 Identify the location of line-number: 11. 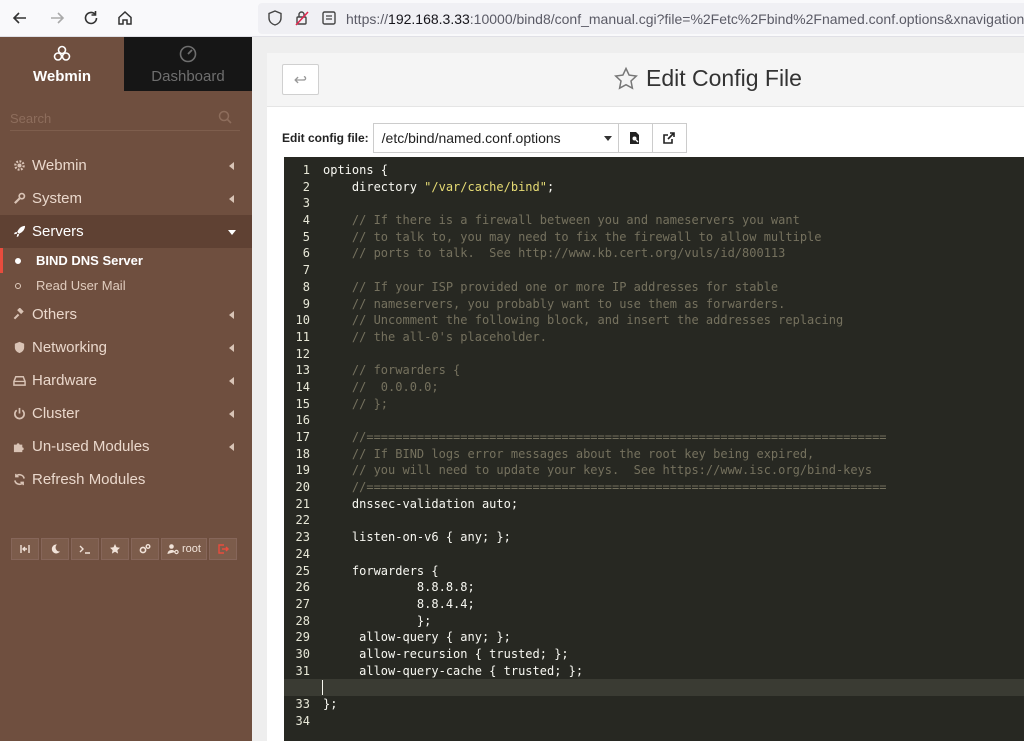
(302, 336).